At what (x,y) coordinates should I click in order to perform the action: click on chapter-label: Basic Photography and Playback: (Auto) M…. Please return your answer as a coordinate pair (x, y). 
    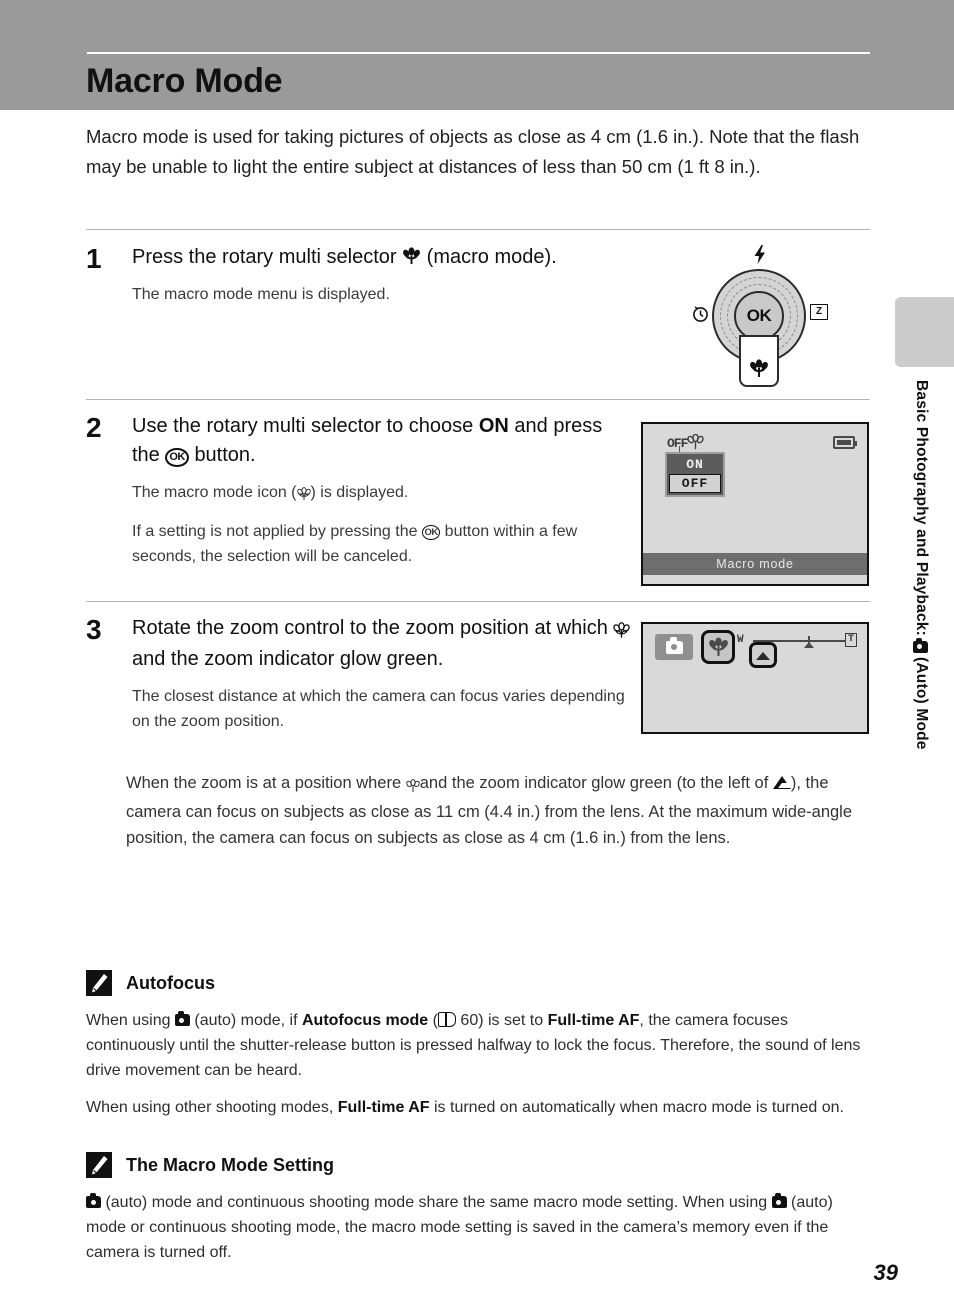
    Looking at the image, I should click on (915, 615).